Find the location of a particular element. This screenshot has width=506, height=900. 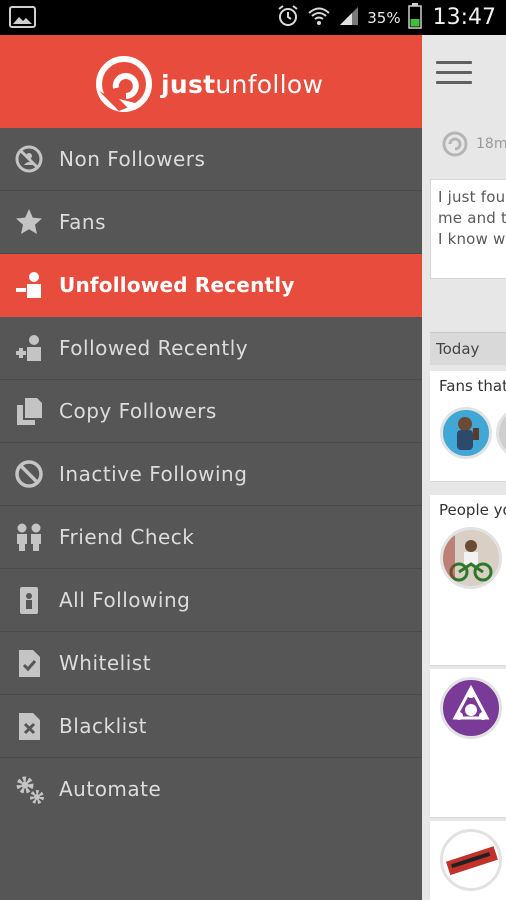

nav-label: Inactive Following is located at coordinates (153, 474).